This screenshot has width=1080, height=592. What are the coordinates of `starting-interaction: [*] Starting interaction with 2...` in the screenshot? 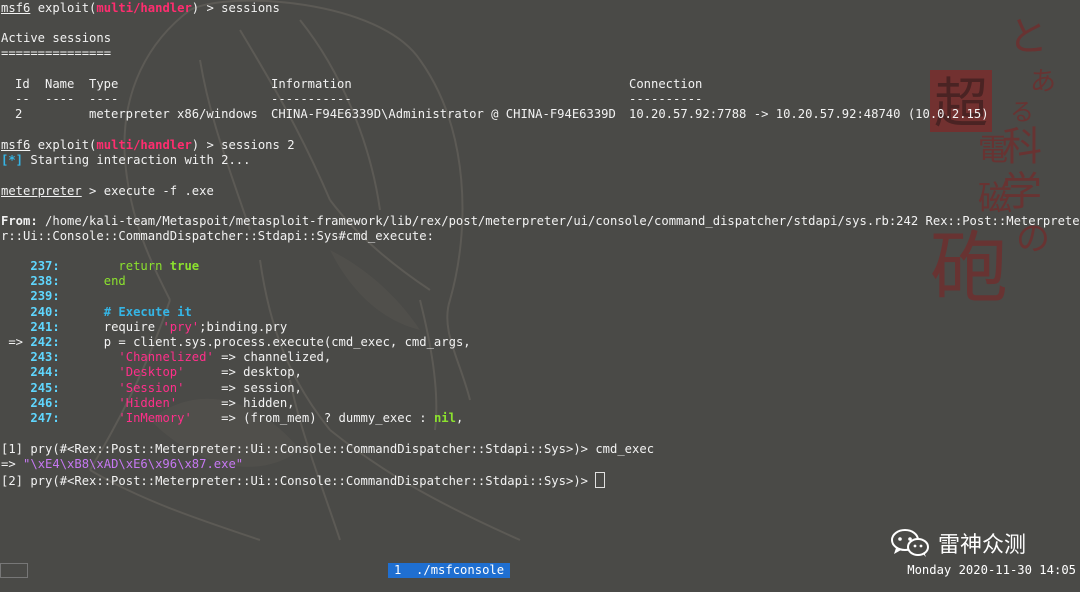 It's located at (126, 160).